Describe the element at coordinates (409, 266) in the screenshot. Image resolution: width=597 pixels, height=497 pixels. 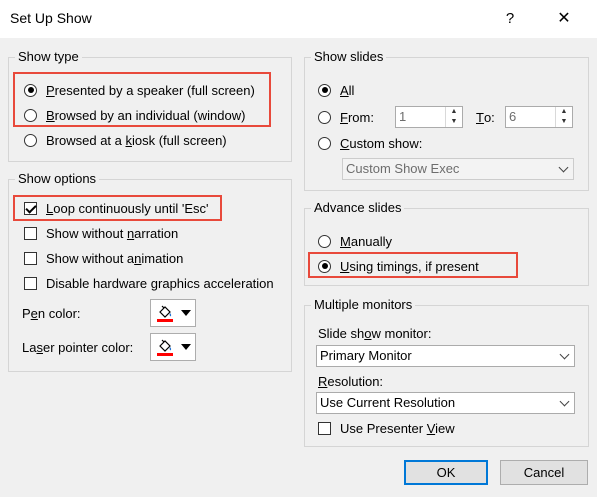
I see `radio-label: Using timings, if present` at that location.